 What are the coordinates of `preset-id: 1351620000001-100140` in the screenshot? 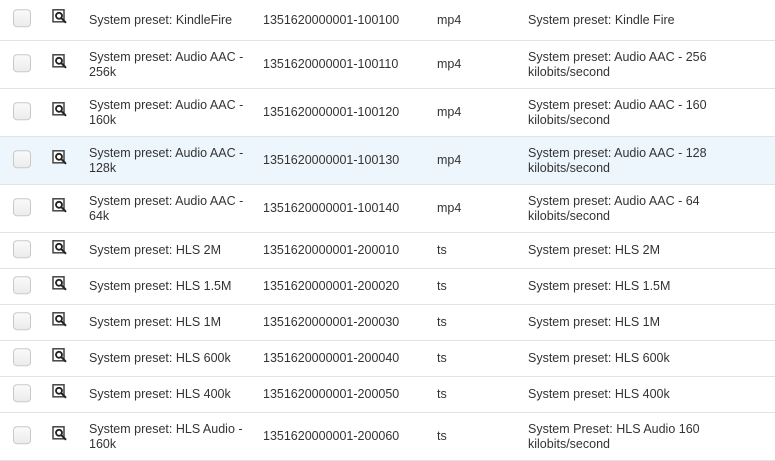 It's located at (331, 208).